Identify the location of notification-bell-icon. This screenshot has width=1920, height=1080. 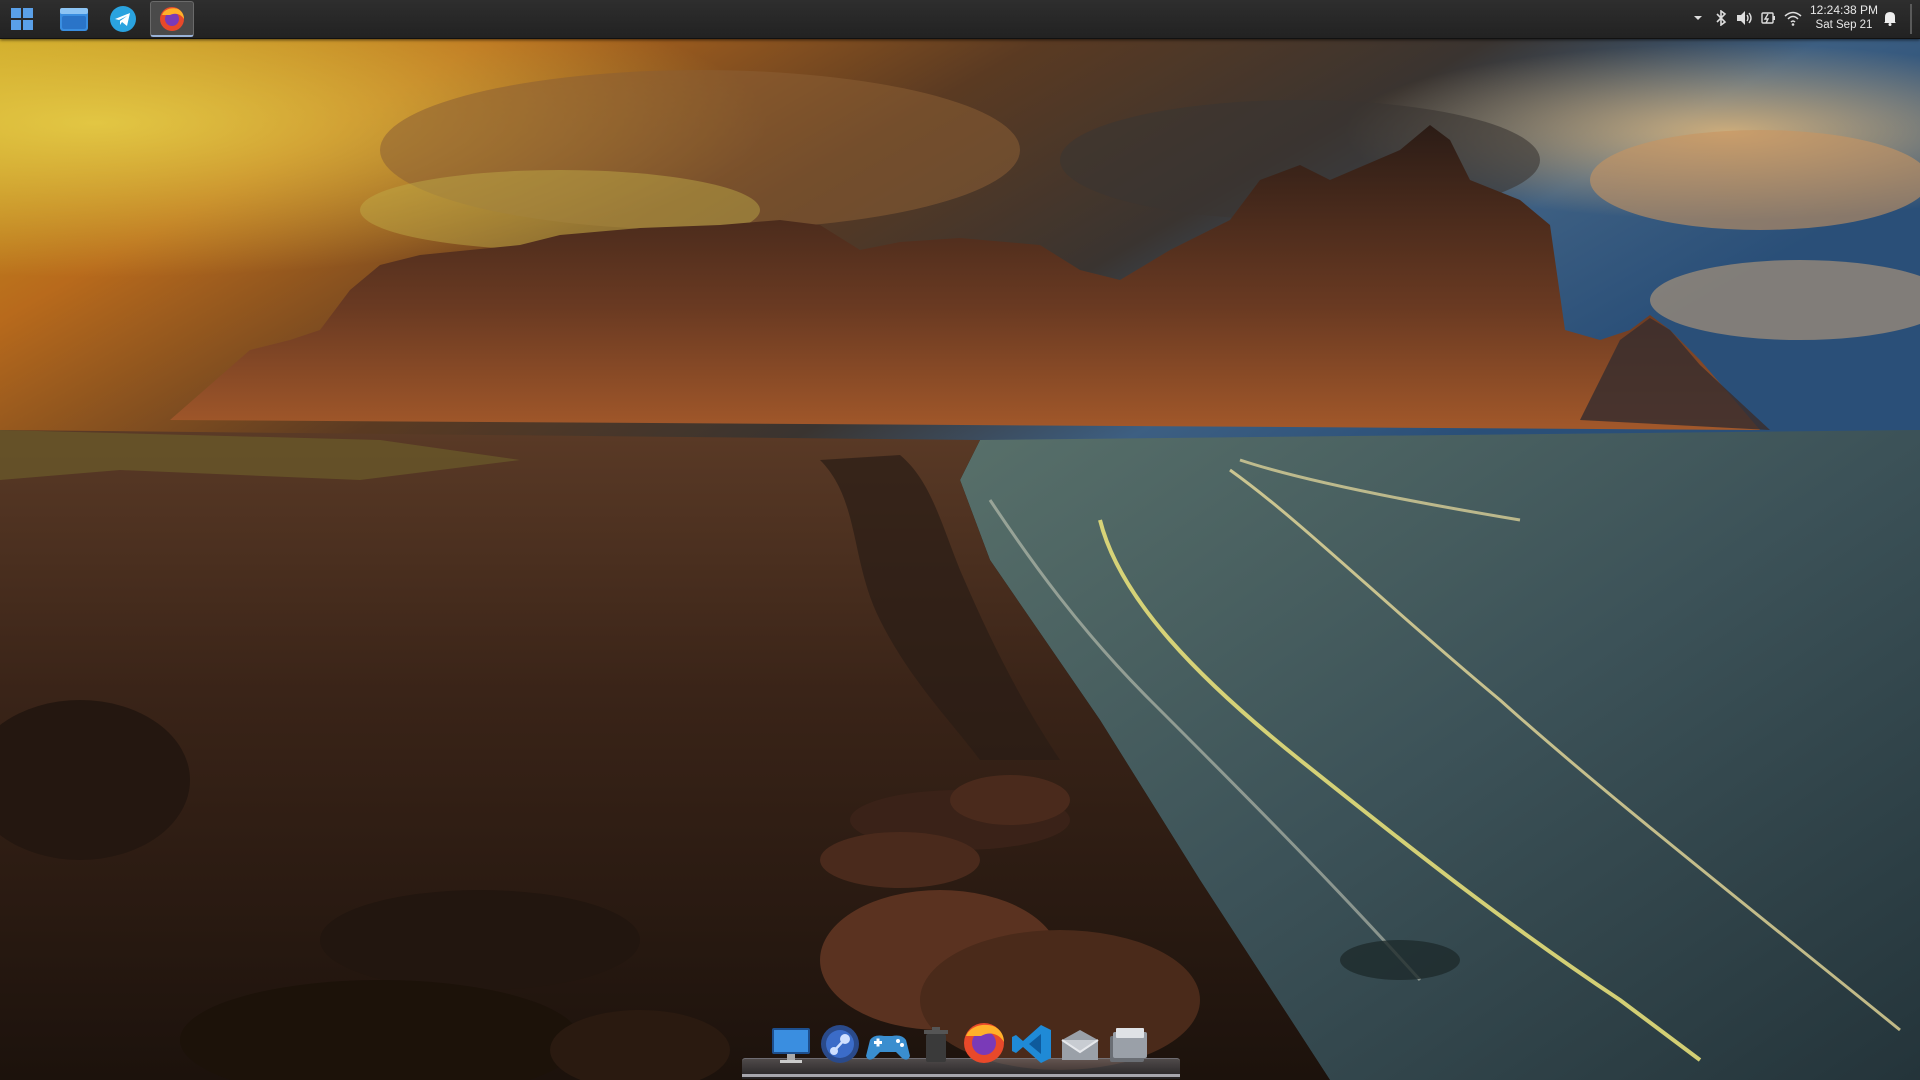
(1890, 19).